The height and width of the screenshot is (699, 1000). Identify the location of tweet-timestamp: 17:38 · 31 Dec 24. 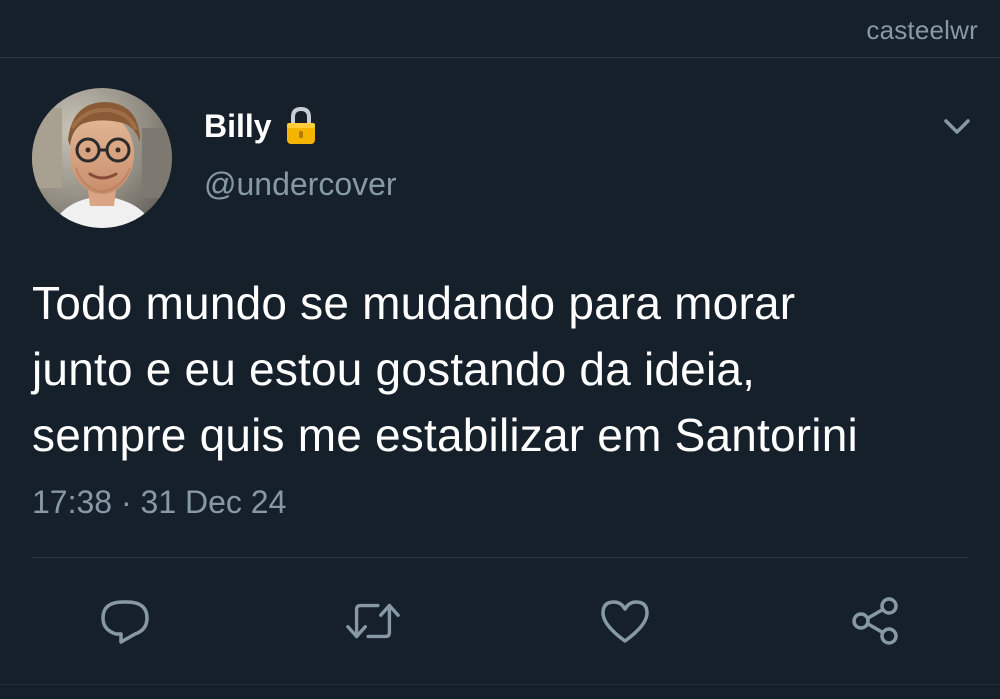
(159, 502).